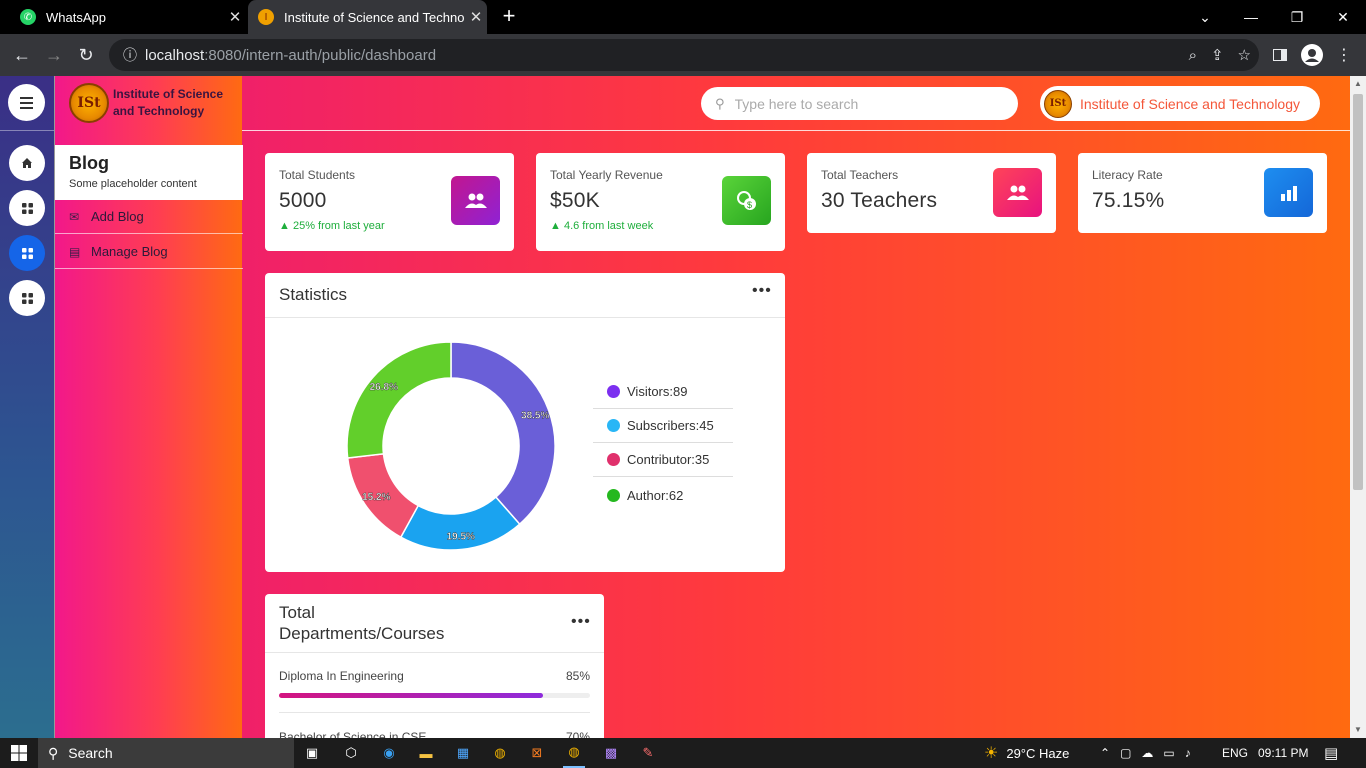  What do you see at coordinates (361, 623) in the screenshot?
I see `panel-title: Total Departments/Courses` at bounding box center [361, 623].